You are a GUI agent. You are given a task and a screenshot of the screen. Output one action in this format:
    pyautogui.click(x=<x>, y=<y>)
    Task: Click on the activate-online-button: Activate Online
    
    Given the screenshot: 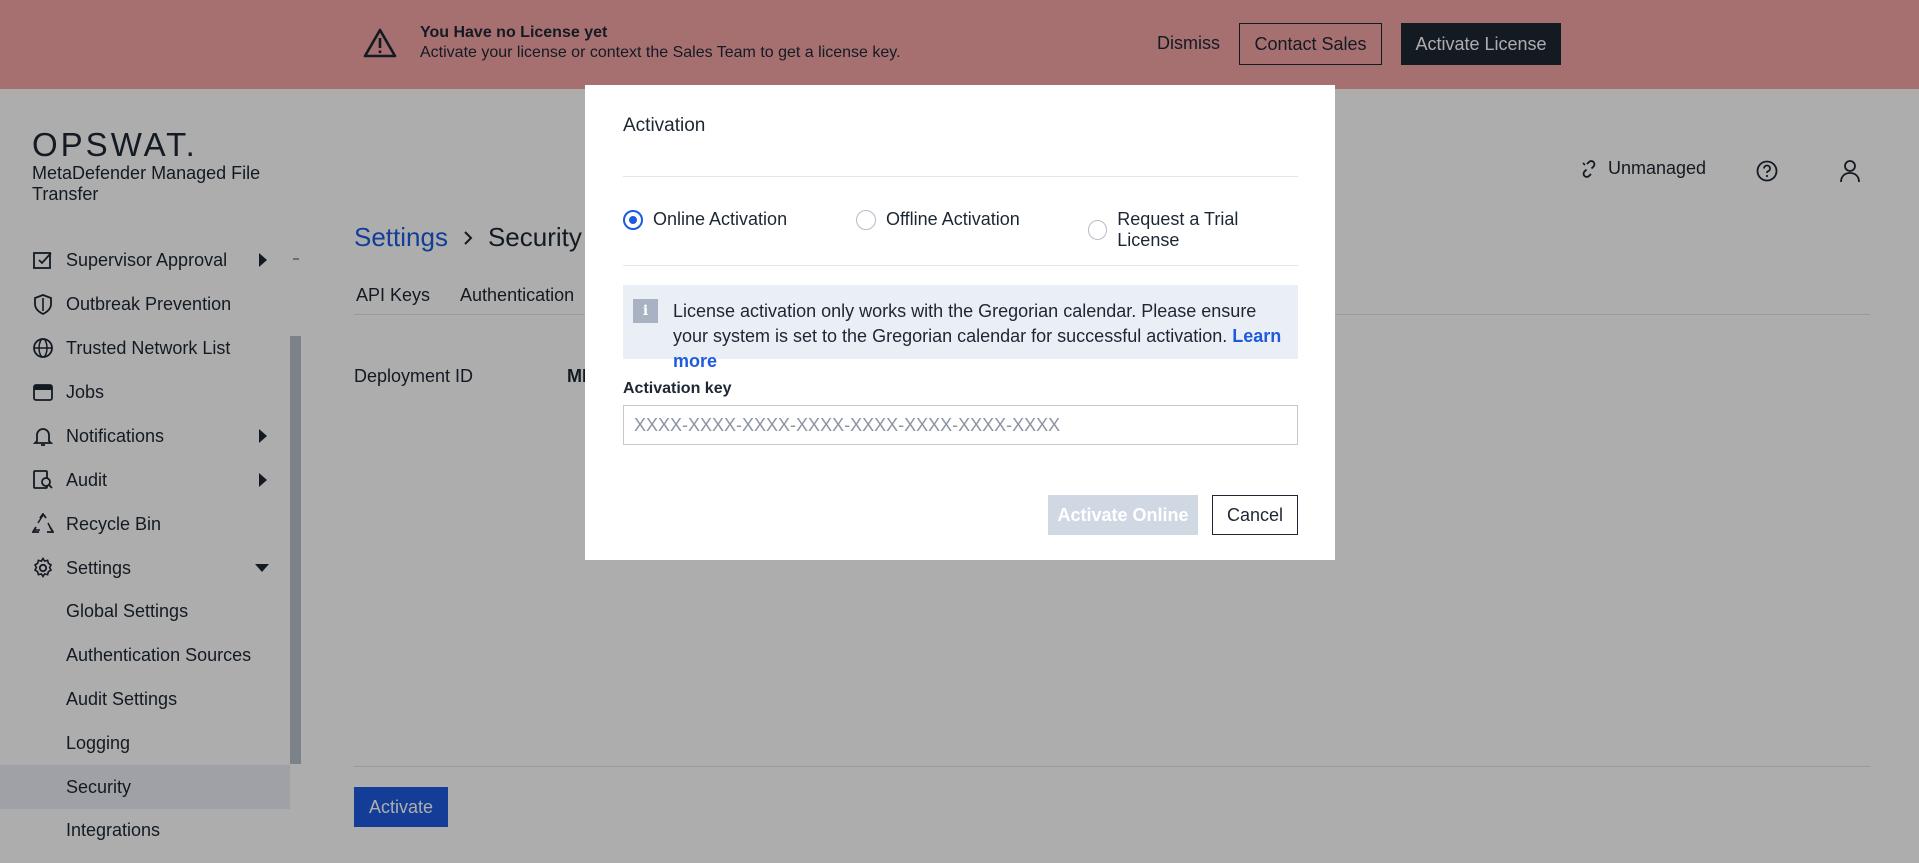 What is the action you would take?
    pyautogui.click(x=1123, y=515)
    